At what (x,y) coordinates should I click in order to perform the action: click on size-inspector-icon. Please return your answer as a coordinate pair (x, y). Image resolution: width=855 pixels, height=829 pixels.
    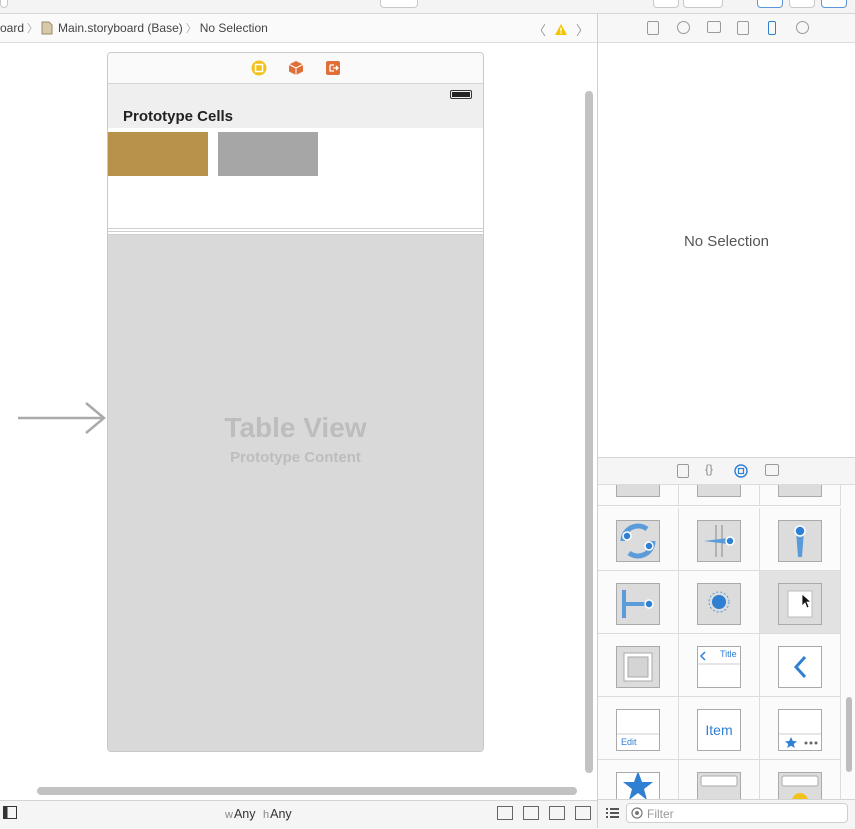
    Looking at the image, I should click on (772, 28).